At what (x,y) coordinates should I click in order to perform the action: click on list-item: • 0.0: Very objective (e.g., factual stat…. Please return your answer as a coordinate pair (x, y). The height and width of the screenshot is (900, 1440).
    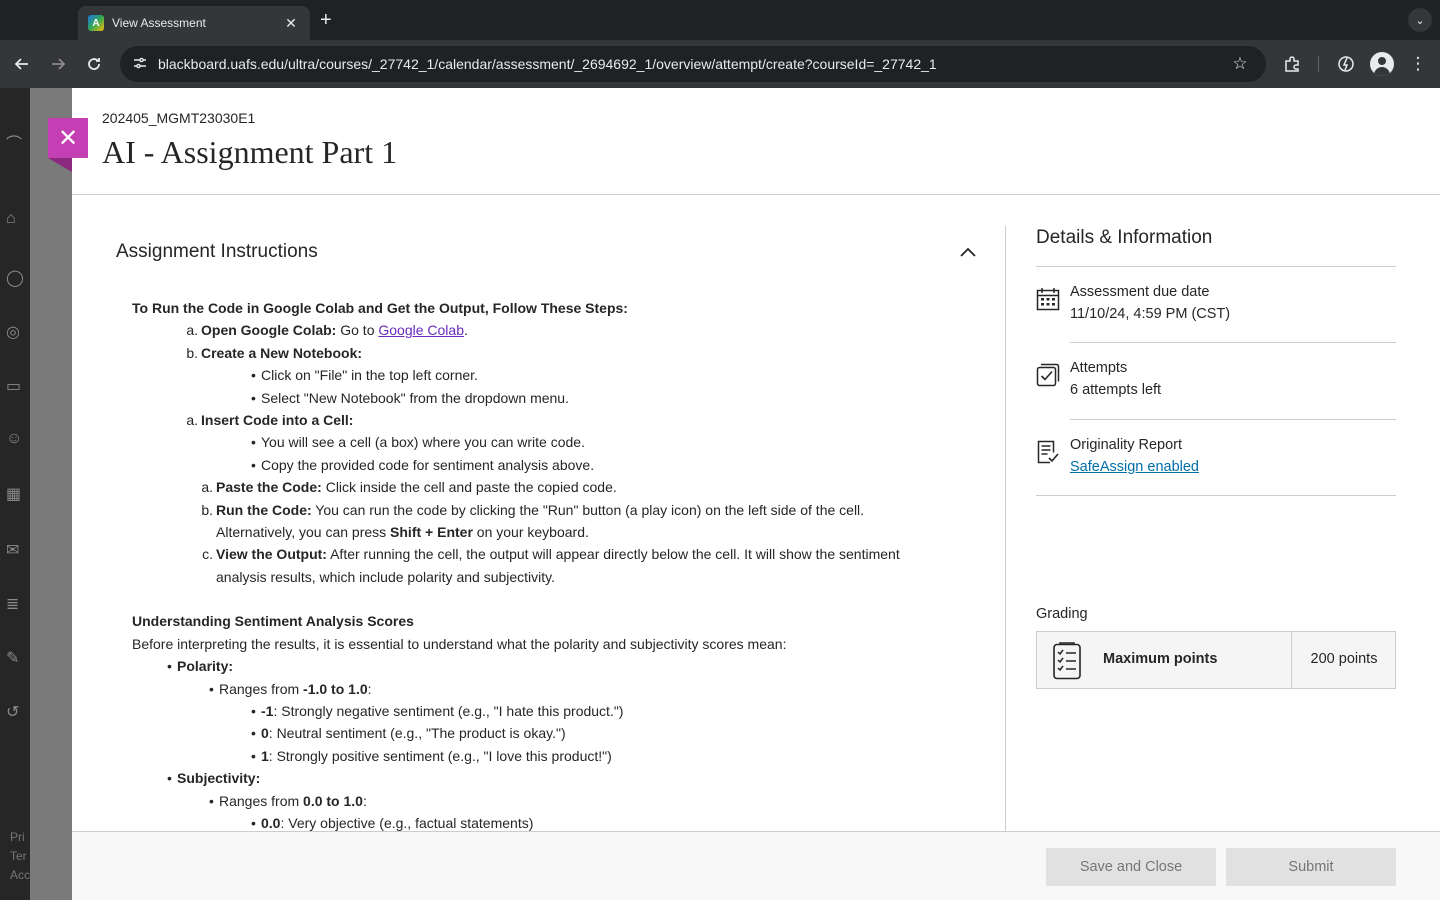
    Looking at the image, I should click on (392, 822).